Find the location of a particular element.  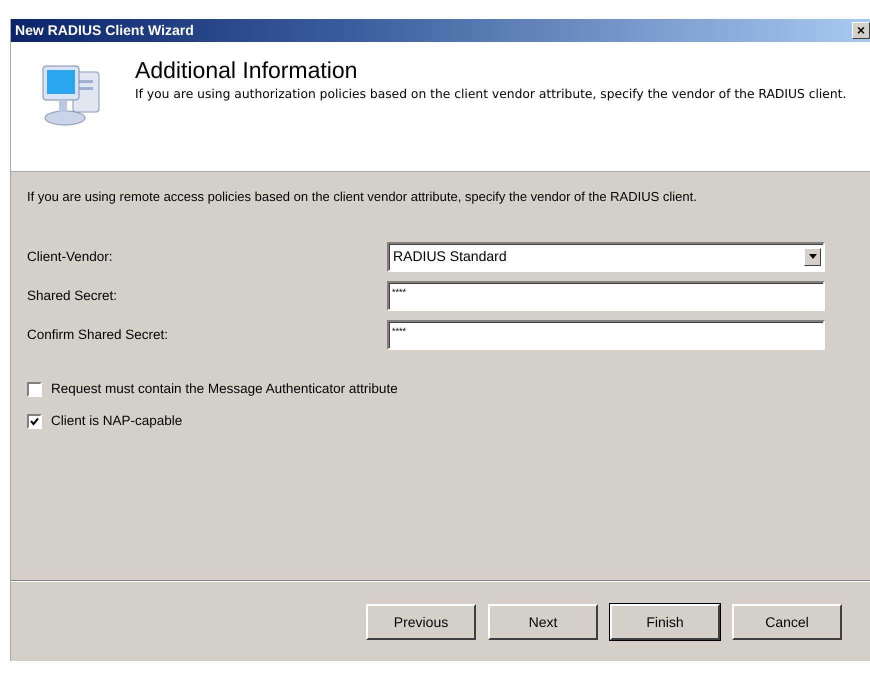

checkbox-label: Request must contain the Message Authenticator attribute is located at coordinates (224, 389).